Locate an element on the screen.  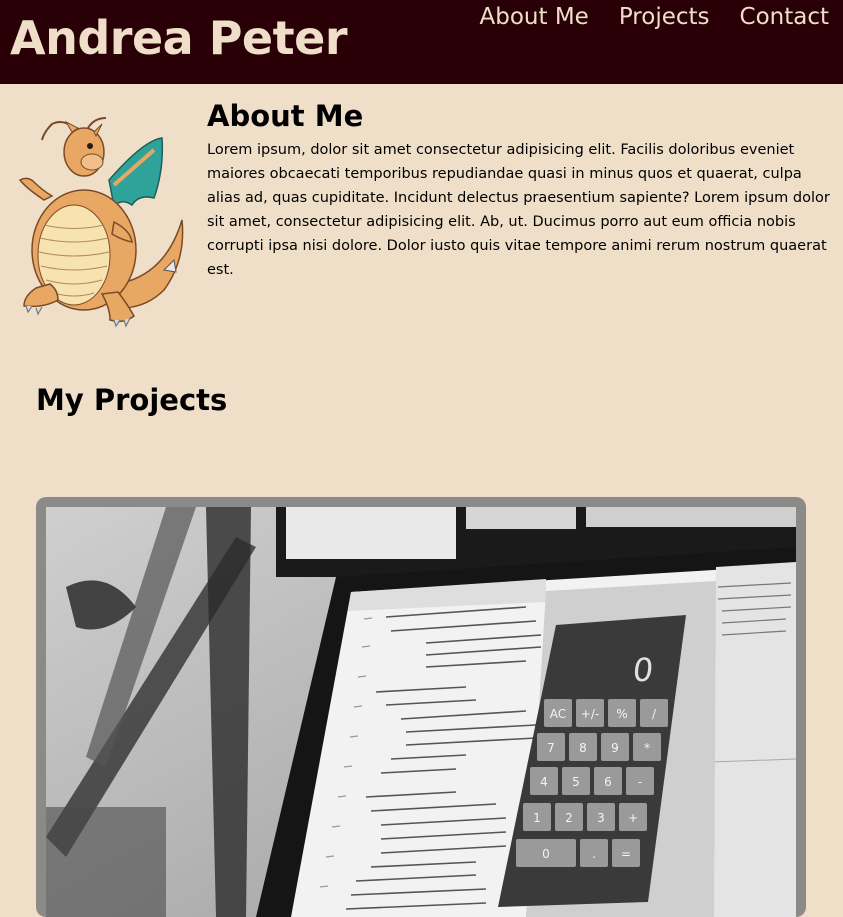
calculator-key-label: 5 is located at coordinates (576, 782).